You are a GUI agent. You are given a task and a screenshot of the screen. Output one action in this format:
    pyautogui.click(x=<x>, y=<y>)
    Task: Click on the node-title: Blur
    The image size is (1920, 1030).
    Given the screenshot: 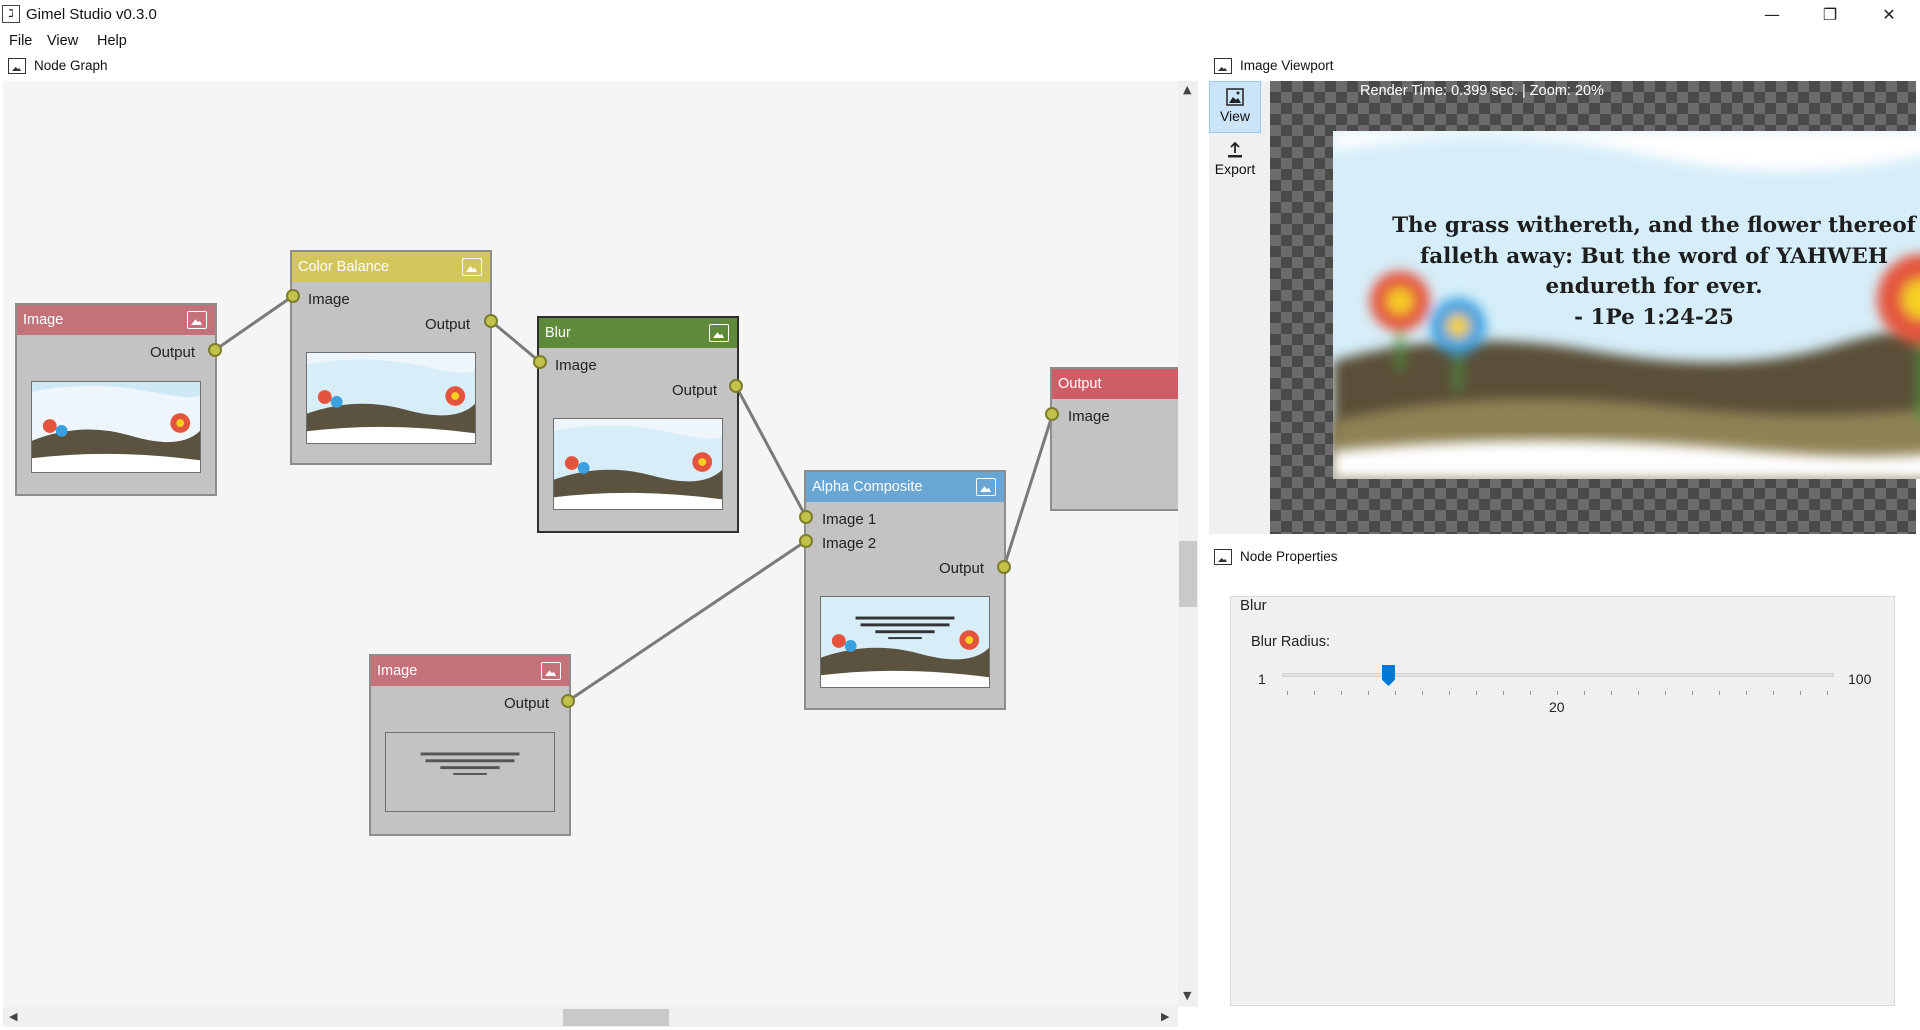 What is the action you would take?
    pyautogui.click(x=558, y=333)
    